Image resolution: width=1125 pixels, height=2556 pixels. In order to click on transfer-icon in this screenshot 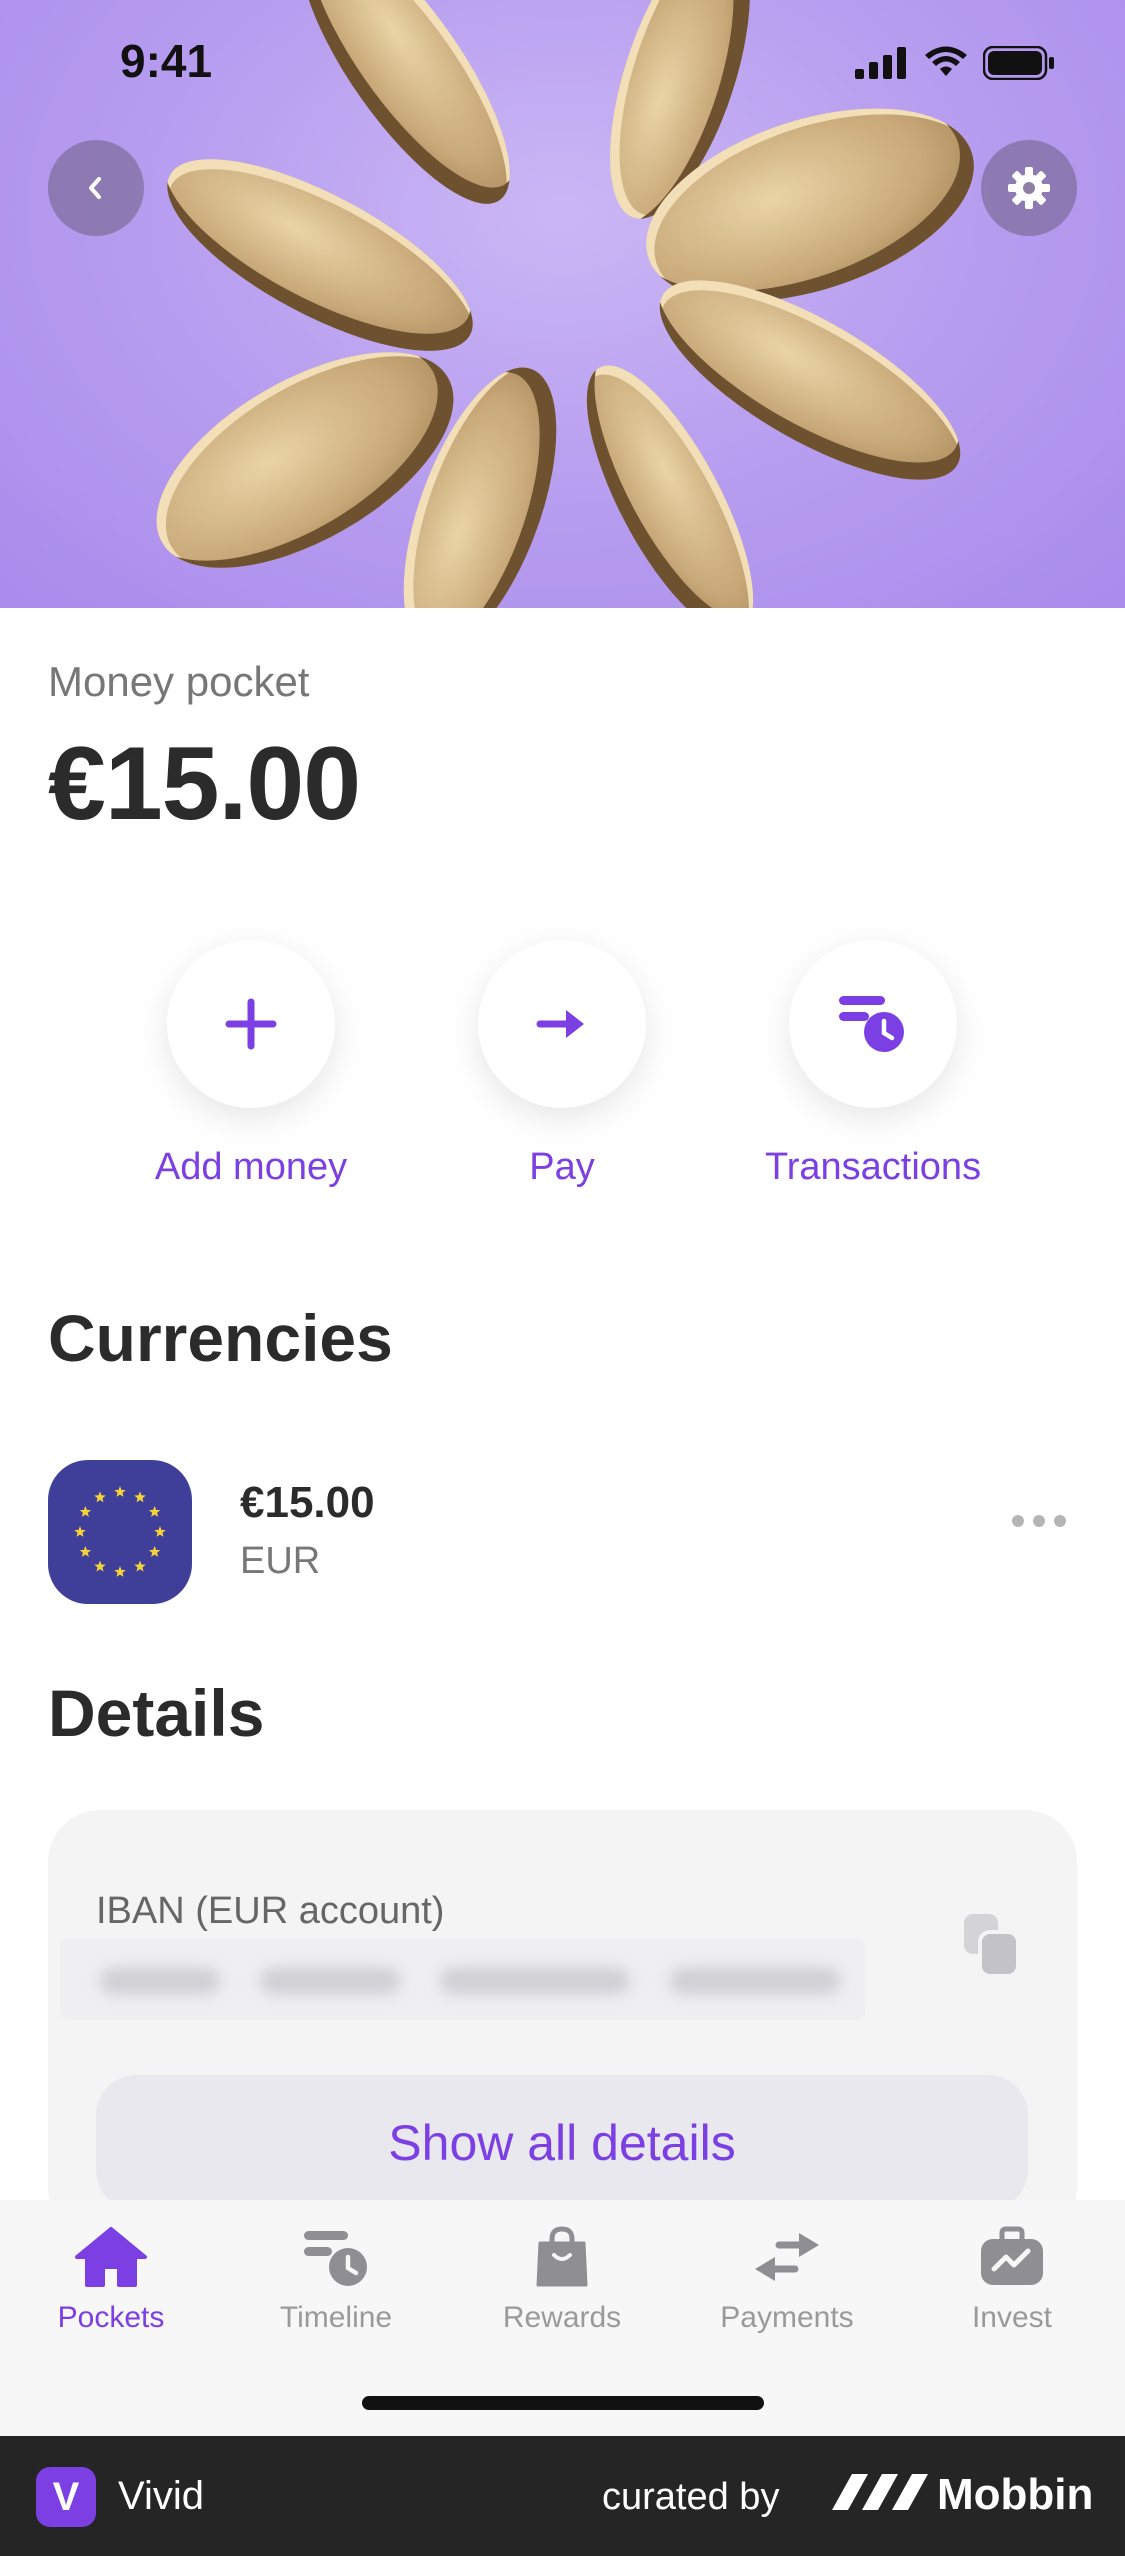, I will do `click(787, 2257)`.